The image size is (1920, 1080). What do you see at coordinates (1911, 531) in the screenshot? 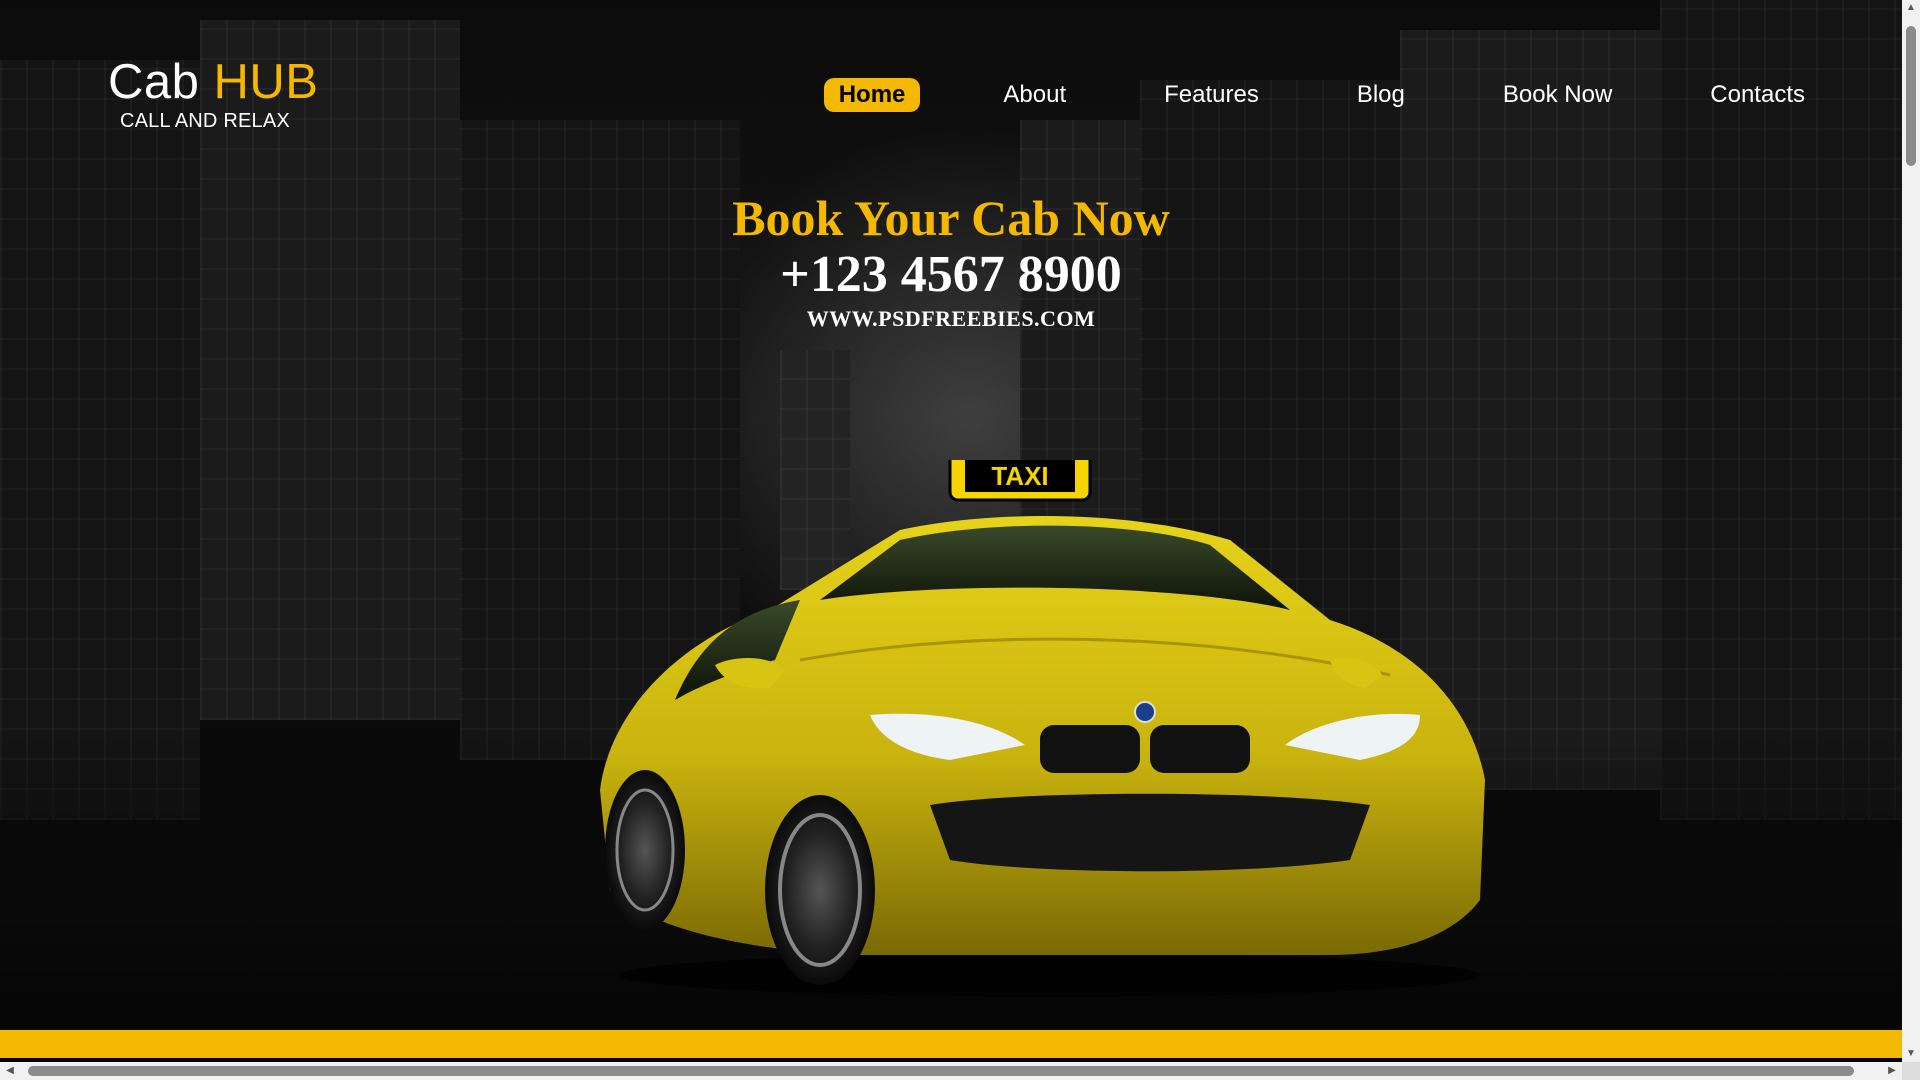
I see `vertical-scrollbar: ▲ ▼` at bounding box center [1911, 531].